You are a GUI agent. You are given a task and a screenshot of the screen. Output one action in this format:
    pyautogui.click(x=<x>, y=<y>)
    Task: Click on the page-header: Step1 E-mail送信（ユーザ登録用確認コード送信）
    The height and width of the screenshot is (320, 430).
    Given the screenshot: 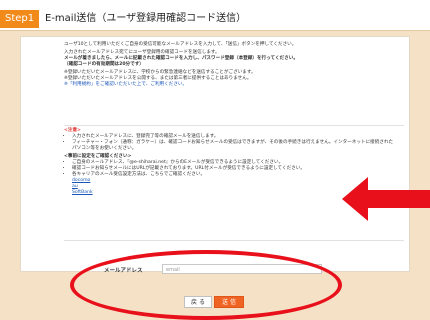 What is the action you would take?
    pyautogui.click(x=215, y=15)
    